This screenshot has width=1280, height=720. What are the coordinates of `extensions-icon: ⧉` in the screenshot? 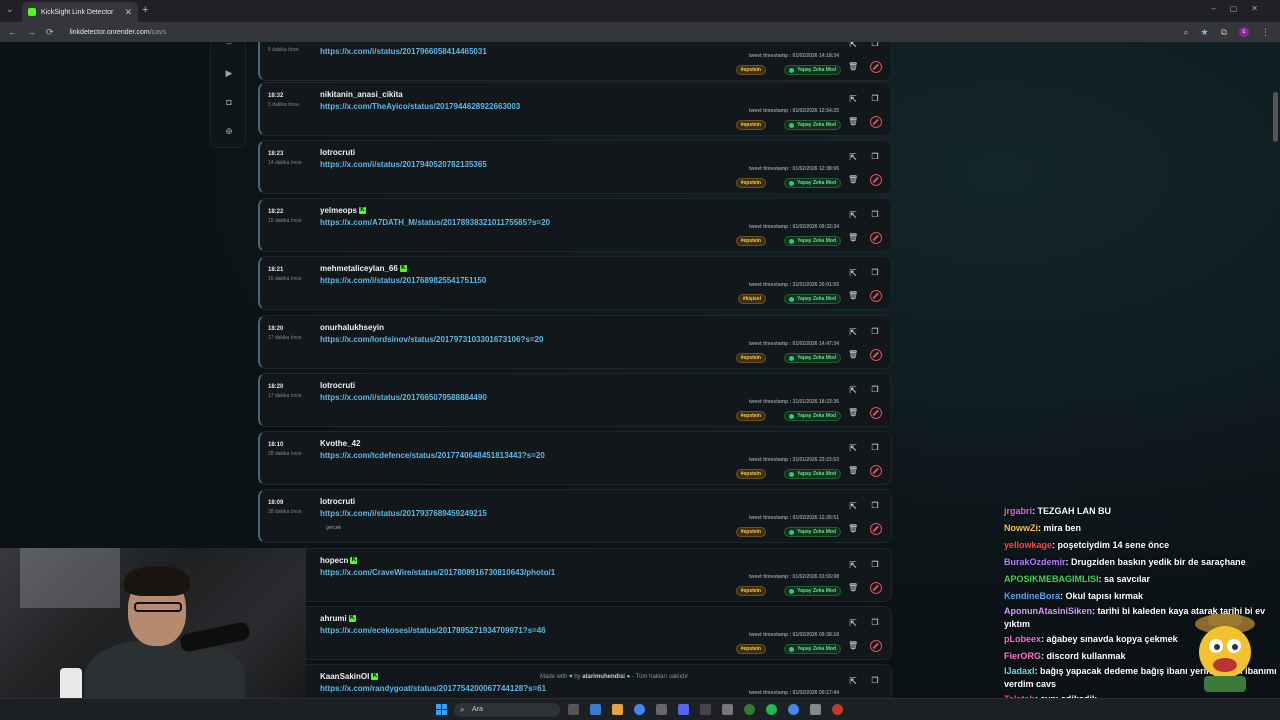 It's located at (1224, 32).